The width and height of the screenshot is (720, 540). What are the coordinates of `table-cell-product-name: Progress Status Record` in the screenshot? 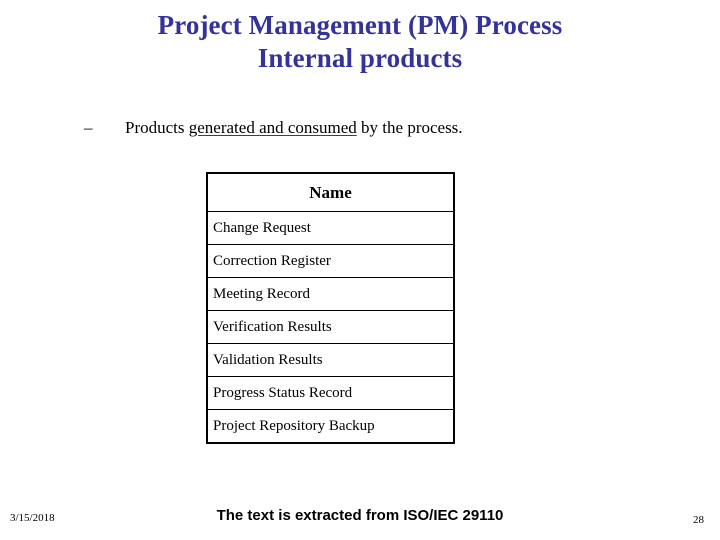 It's located at (330, 393).